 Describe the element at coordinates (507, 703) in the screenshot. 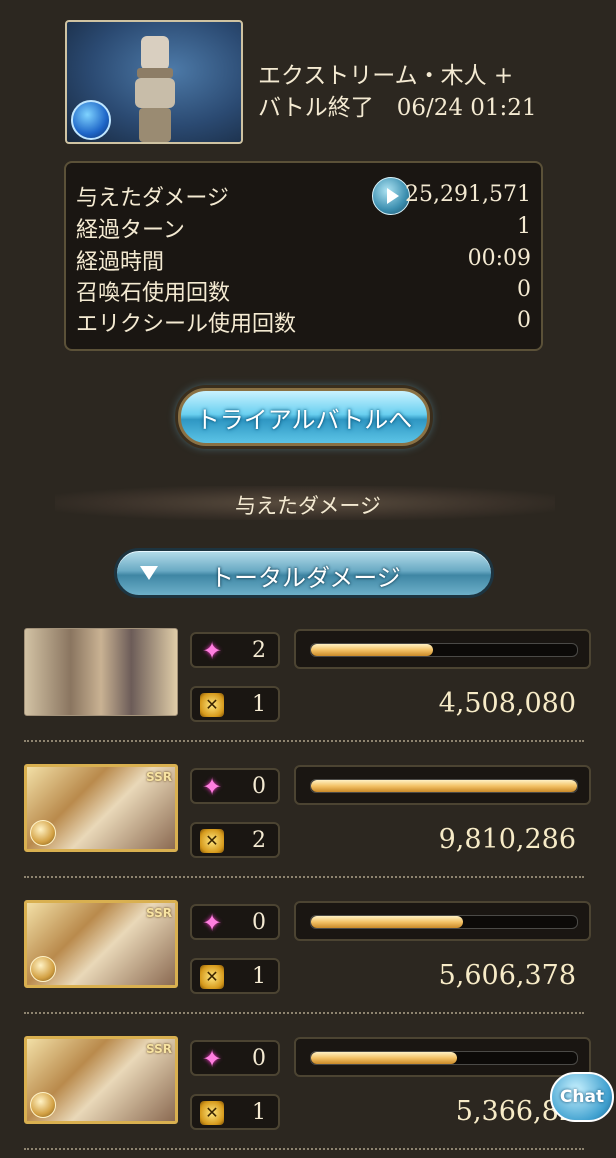

I see `character-damage: 4,508,080` at that location.